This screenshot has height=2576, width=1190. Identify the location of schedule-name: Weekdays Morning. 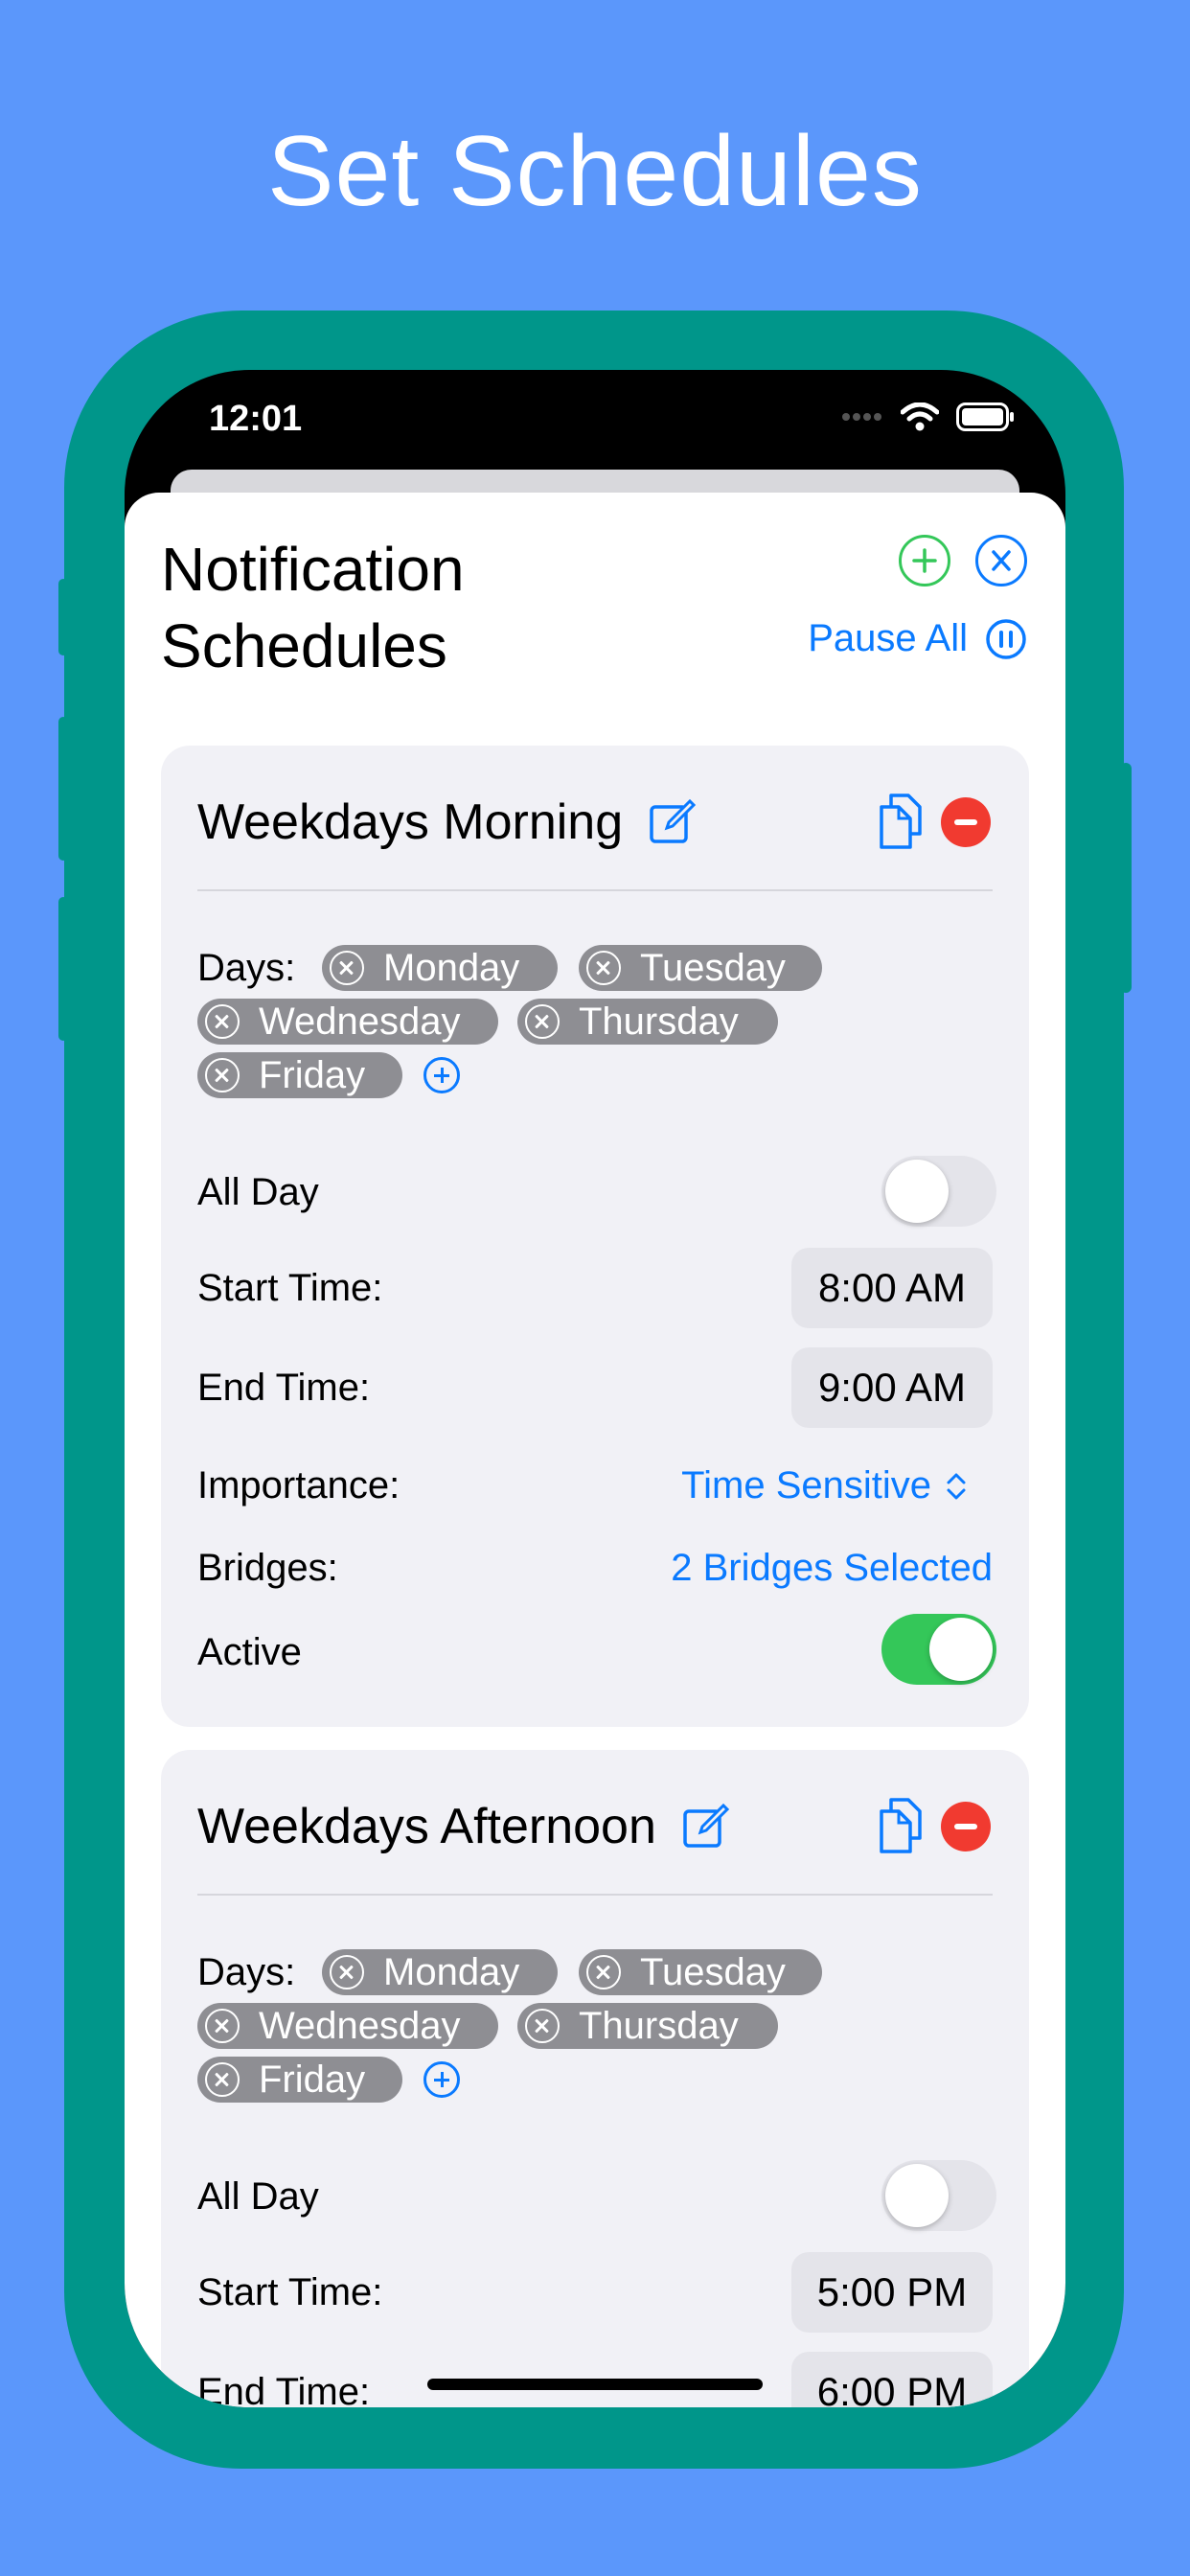
(411, 822).